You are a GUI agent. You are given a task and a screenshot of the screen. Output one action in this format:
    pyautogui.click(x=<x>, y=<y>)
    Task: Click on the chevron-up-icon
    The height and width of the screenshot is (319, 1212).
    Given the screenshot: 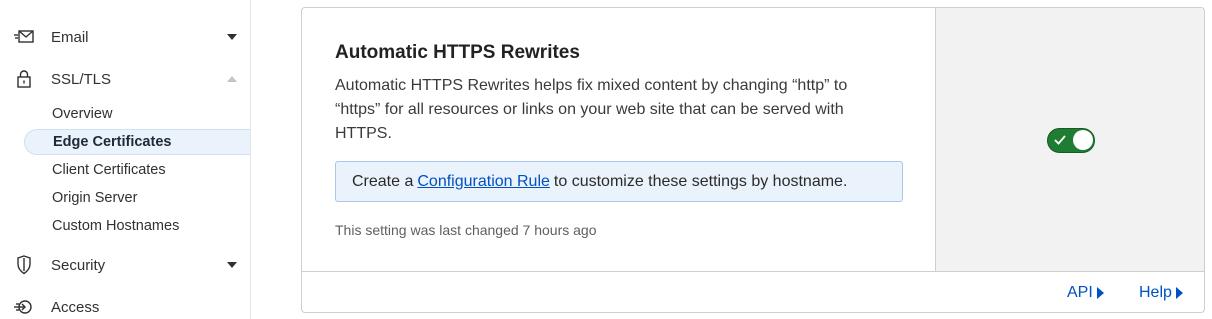 What is the action you would take?
    pyautogui.click(x=232, y=79)
    